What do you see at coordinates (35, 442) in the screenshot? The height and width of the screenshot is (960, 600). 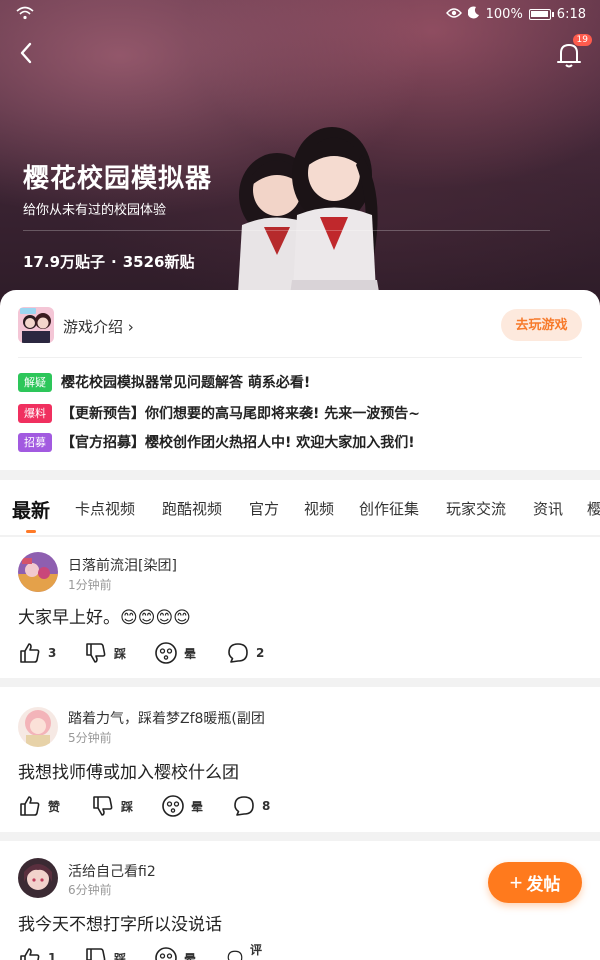 I see `notice-tag: 招募` at bounding box center [35, 442].